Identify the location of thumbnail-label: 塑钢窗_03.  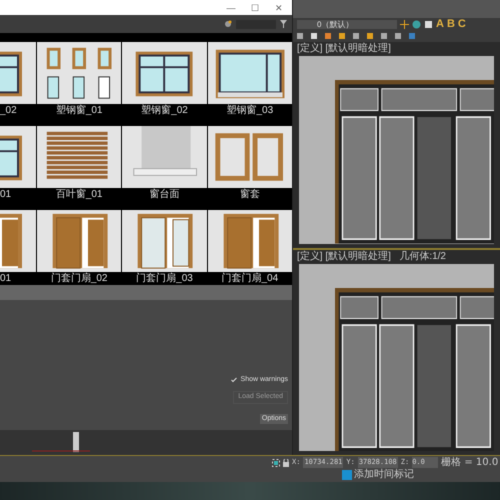
(249, 110).